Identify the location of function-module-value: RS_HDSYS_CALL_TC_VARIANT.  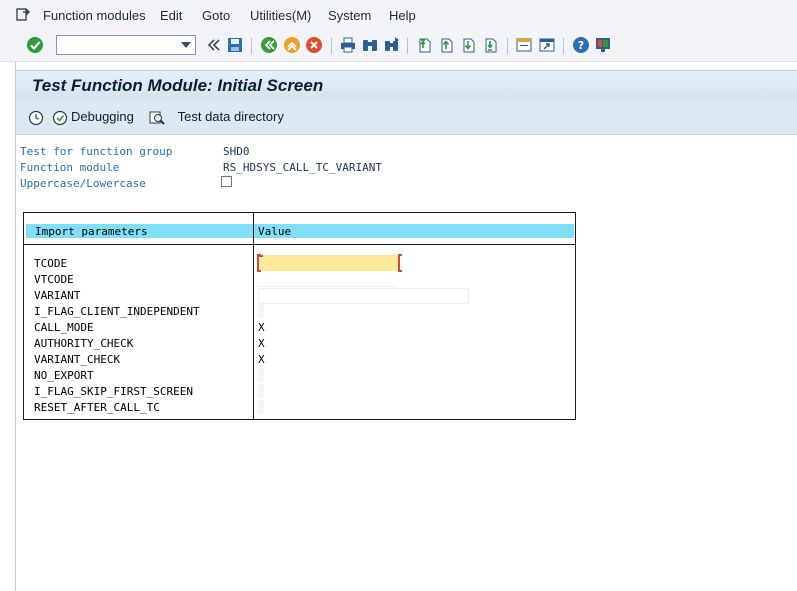
(302, 167).